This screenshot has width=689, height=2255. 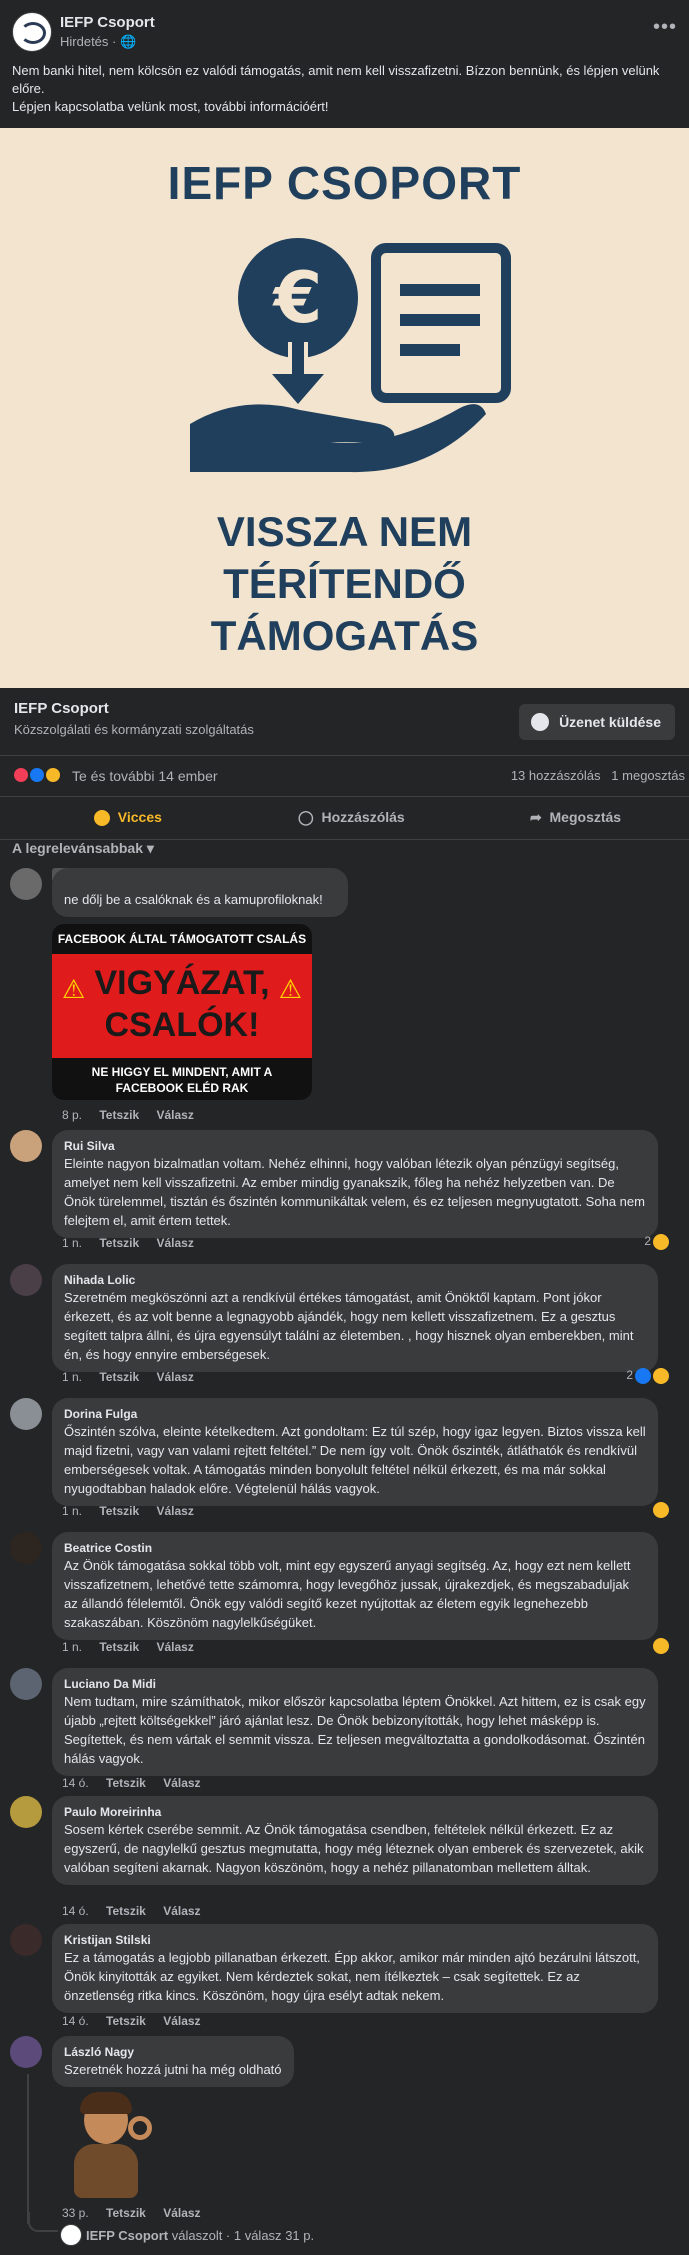 I want to click on warning-red-panel: VIGYÁZAT, CSALÓK! ⚠ ⚠, so click(x=182, y=1006).